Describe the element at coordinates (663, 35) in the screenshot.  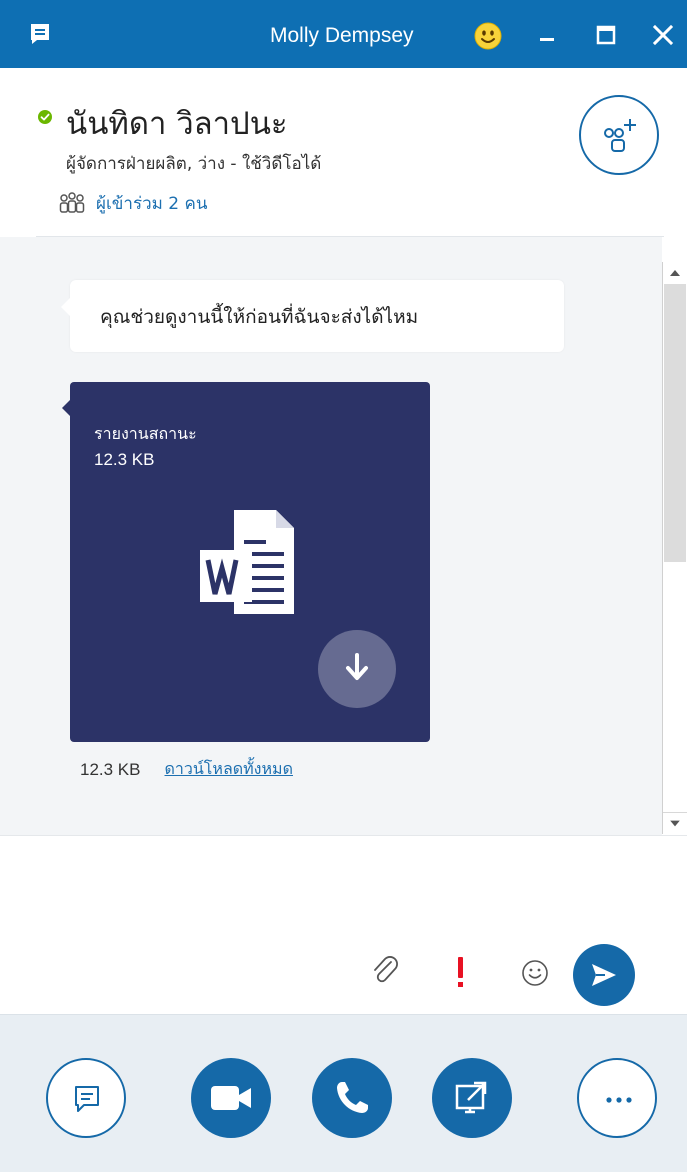
I see `close-button` at that location.